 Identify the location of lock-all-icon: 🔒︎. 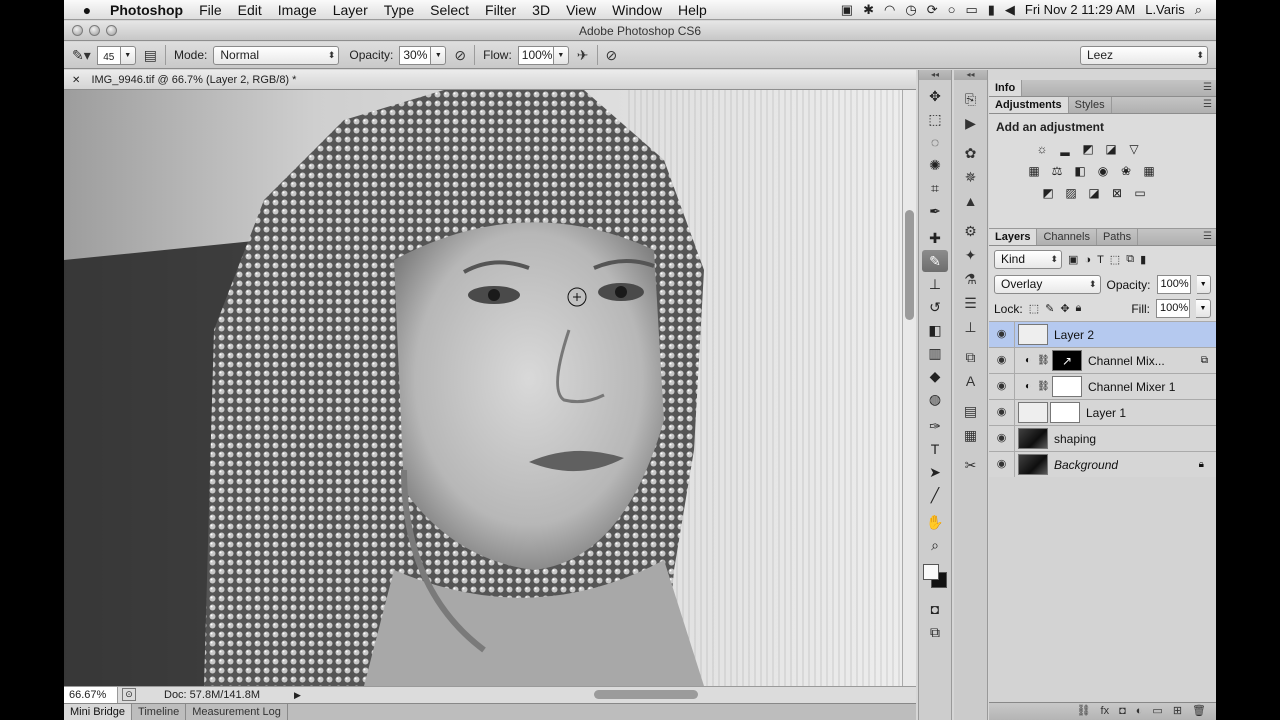
(1079, 308).